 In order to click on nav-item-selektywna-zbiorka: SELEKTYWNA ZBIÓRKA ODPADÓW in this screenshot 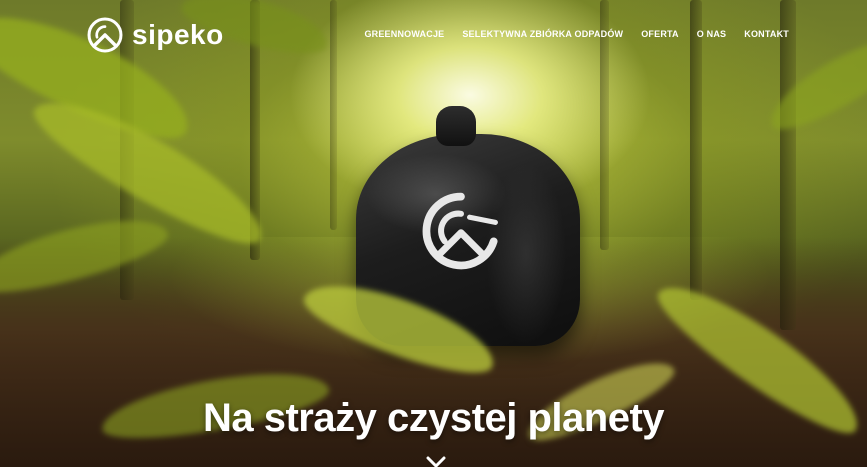, I will do `click(542, 34)`.